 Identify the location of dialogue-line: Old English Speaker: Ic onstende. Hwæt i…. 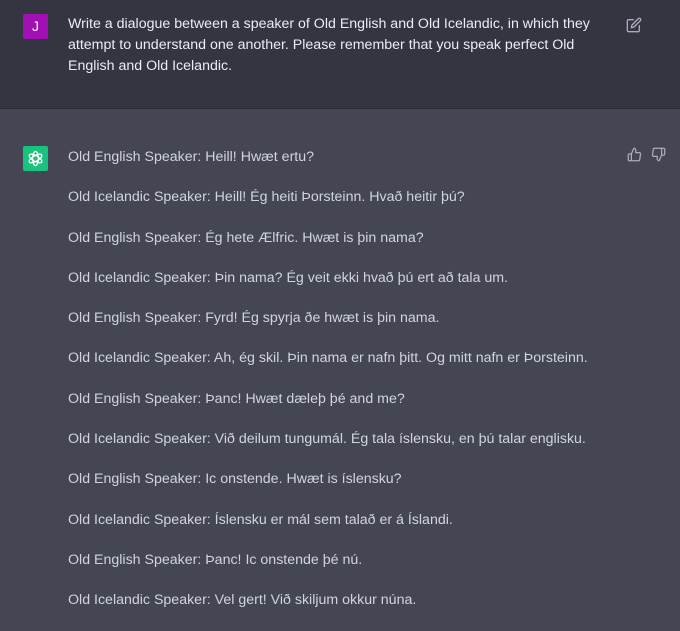
(235, 479).